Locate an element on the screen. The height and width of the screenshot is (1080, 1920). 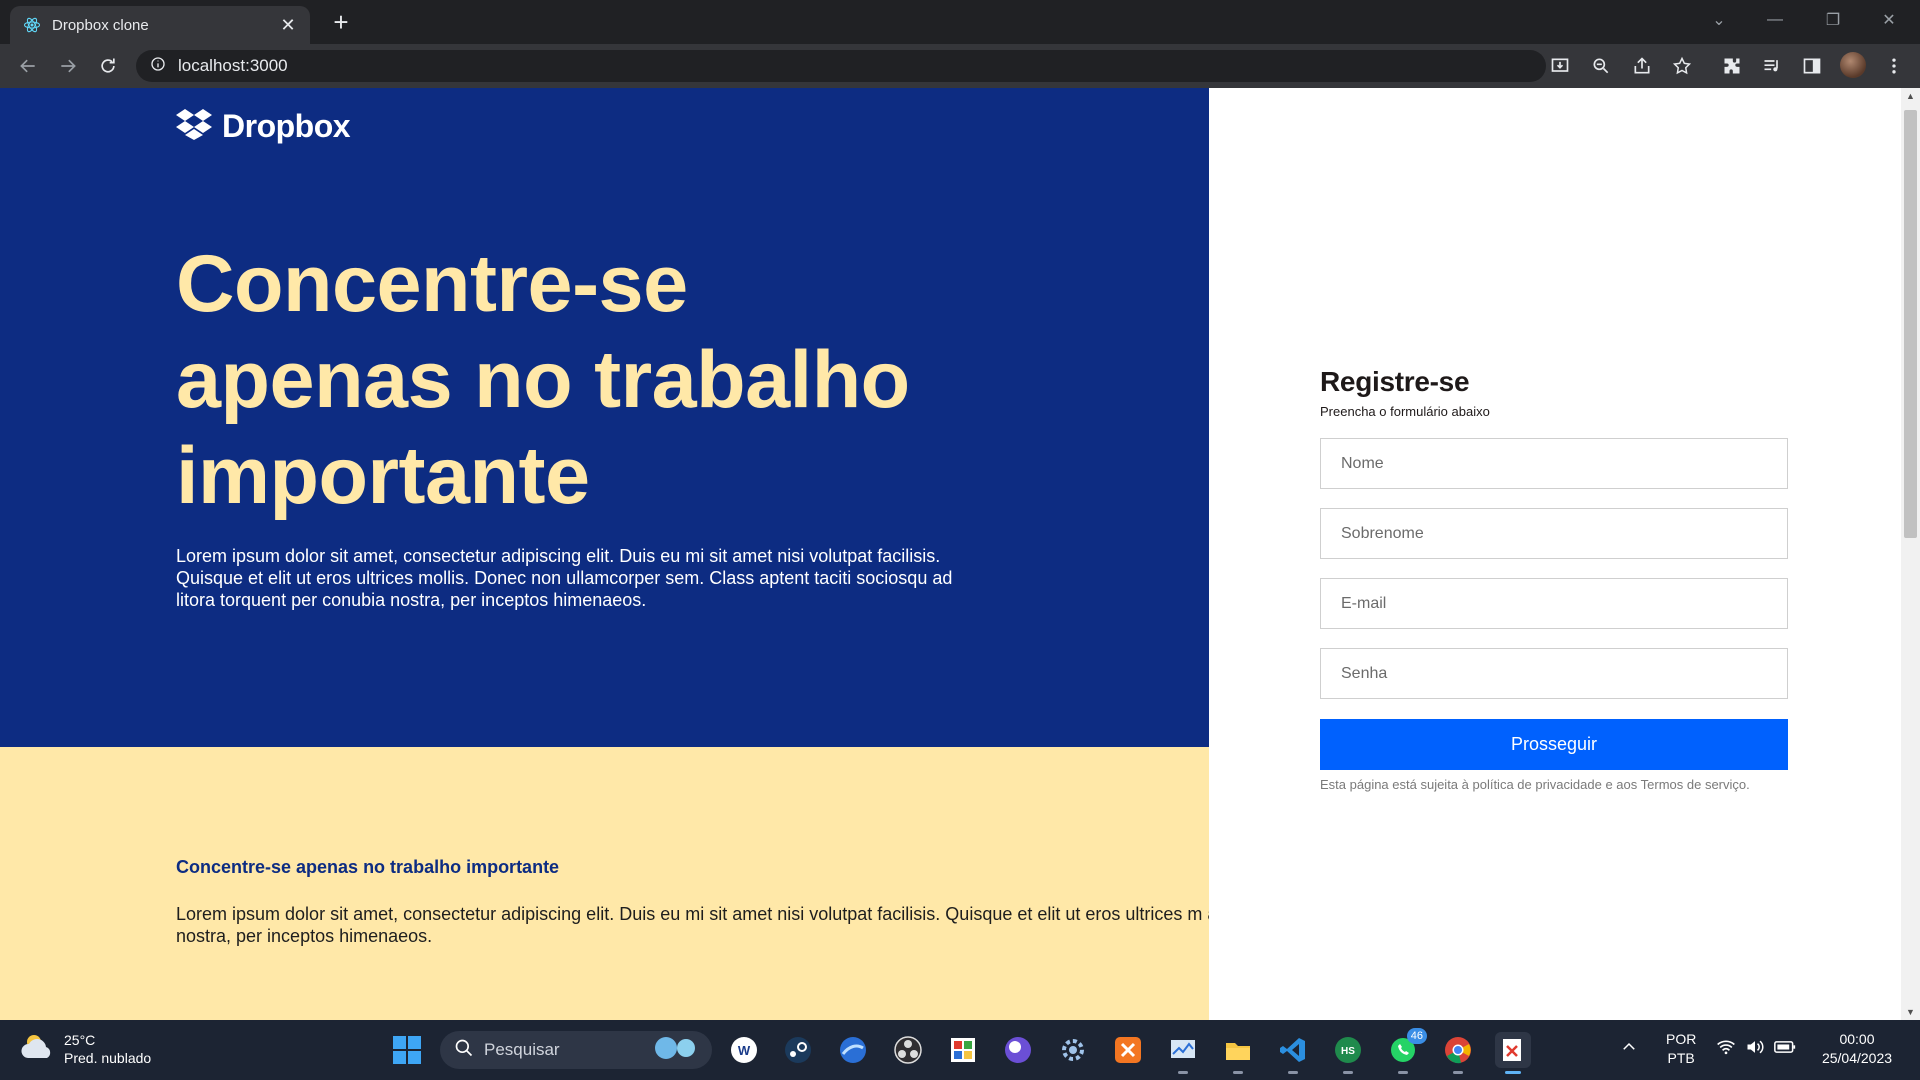
clock-time: 00:00 is located at coordinates (1857, 1039).